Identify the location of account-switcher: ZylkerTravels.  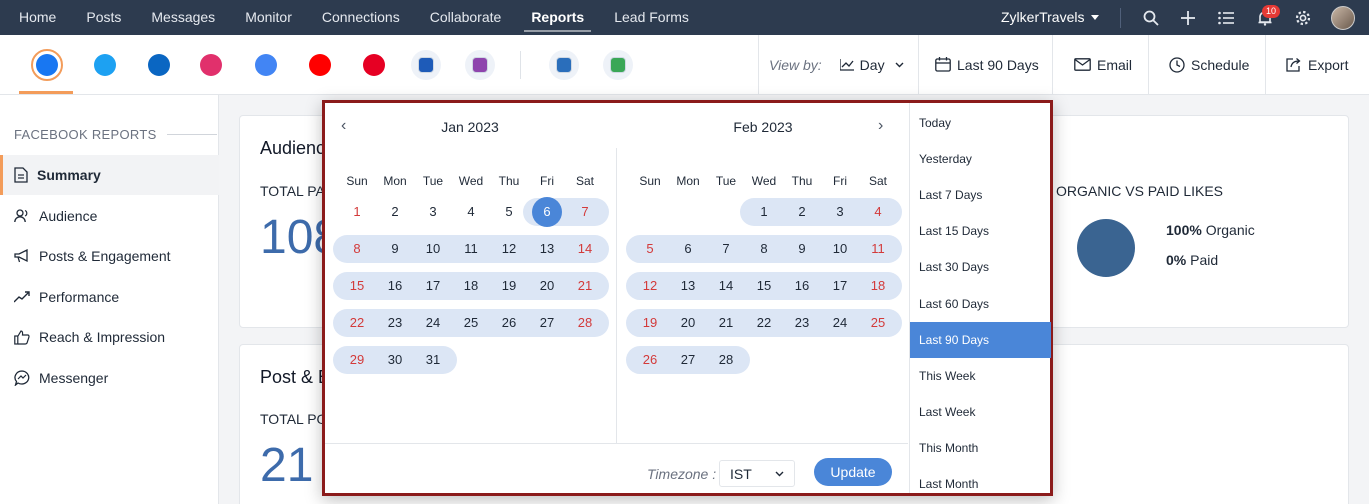
(1050, 17).